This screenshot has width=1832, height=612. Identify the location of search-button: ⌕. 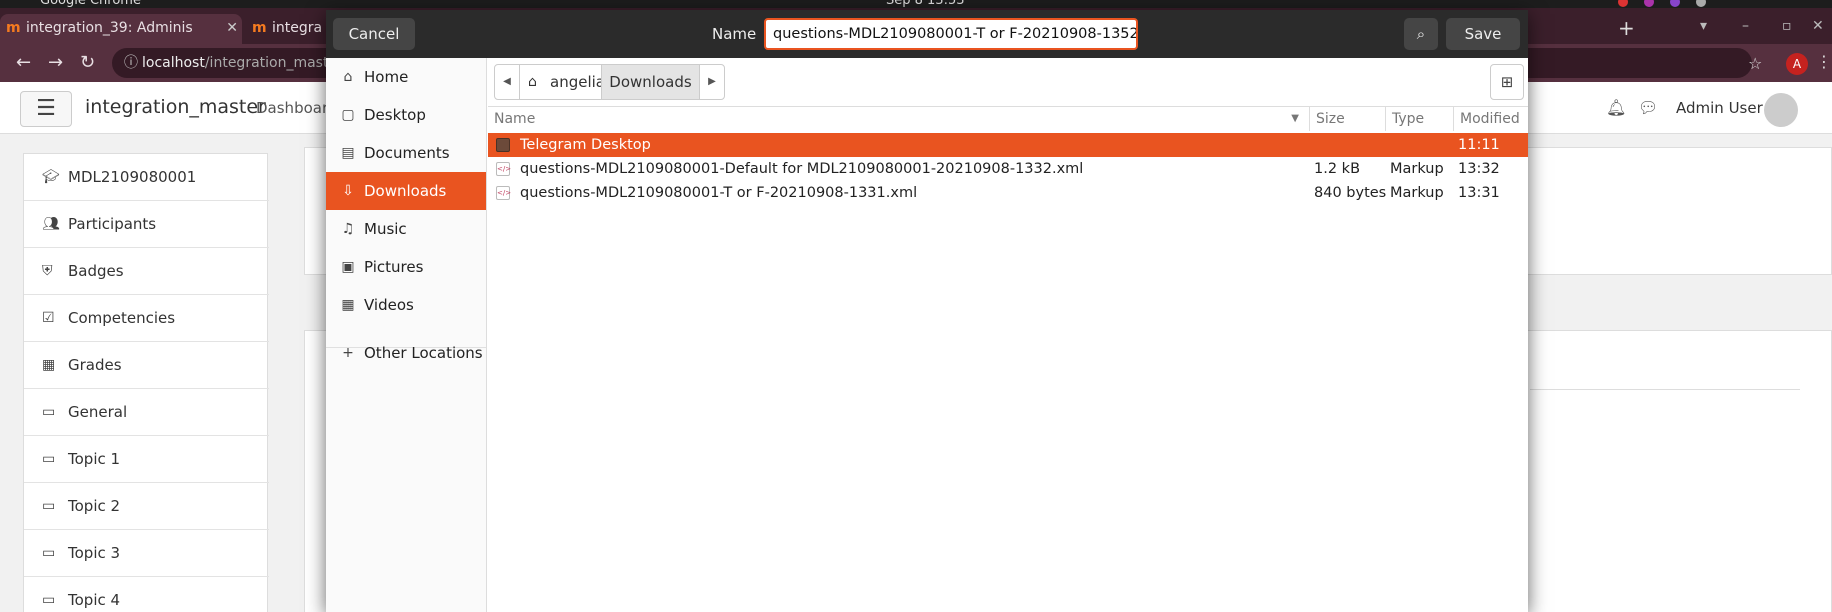
(1421, 34).